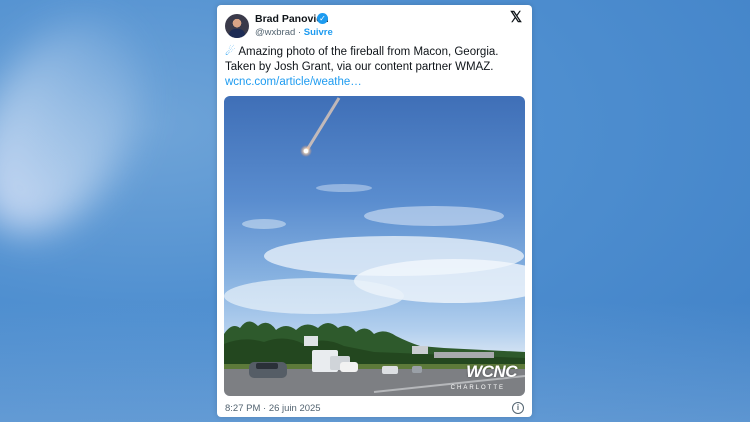 The image size is (750, 422). I want to click on tweet-timestamp: 8:27 PM · 26 juin 2025, so click(273, 408).